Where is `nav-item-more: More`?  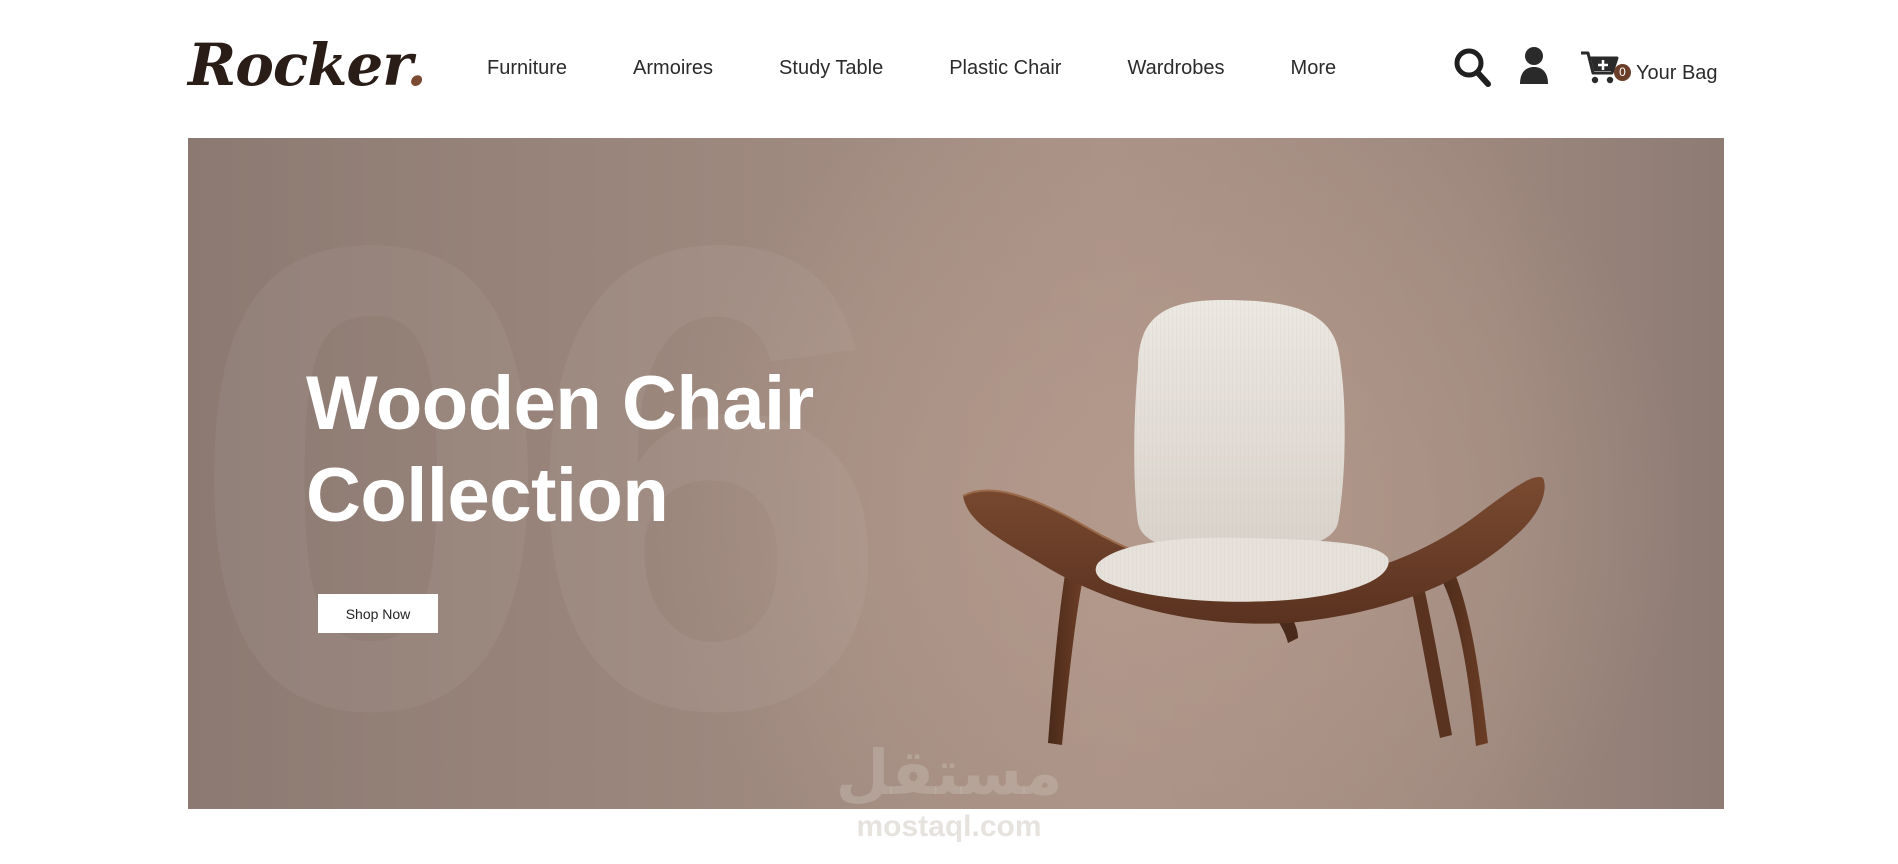 nav-item-more: More is located at coordinates (1314, 68).